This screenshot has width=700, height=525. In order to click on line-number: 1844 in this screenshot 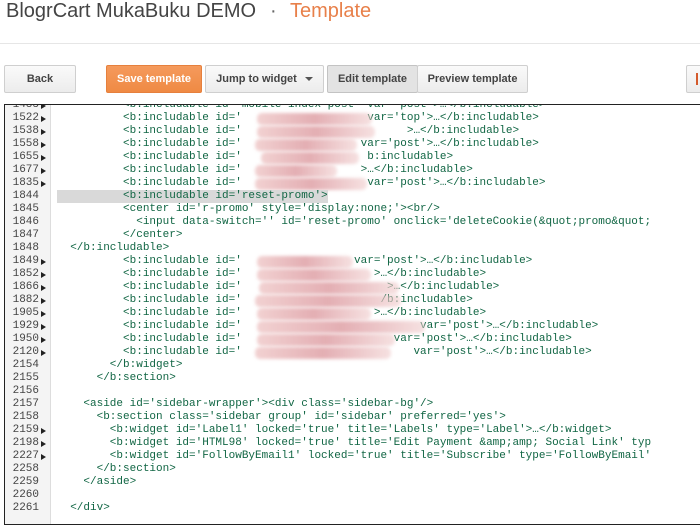, I will do `click(25, 196)`.